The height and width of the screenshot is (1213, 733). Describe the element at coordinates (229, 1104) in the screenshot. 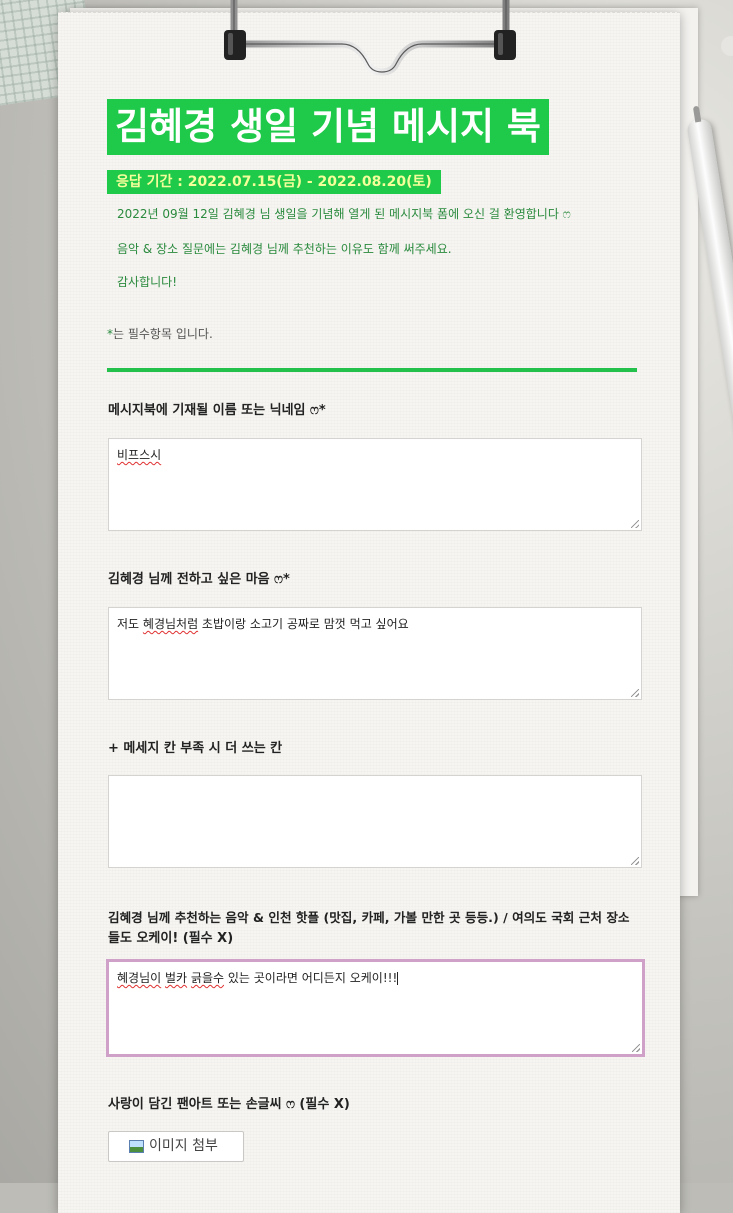

I see `question-fanart-label: 사랑이 담긴 팬아트 또는 손글씨 ෆ (필수 X)` at that location.